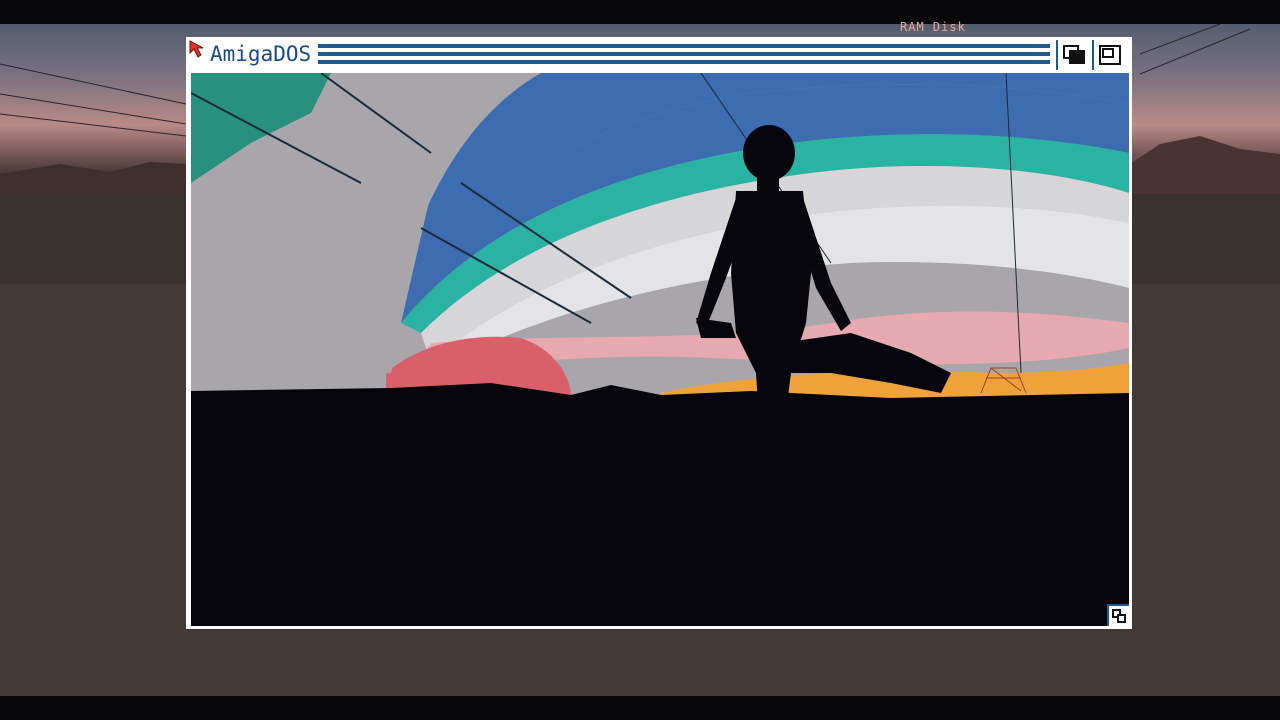  Describe the element at coordinates (640, 12) in the screenshot. I see `letterbox-top` at that location.